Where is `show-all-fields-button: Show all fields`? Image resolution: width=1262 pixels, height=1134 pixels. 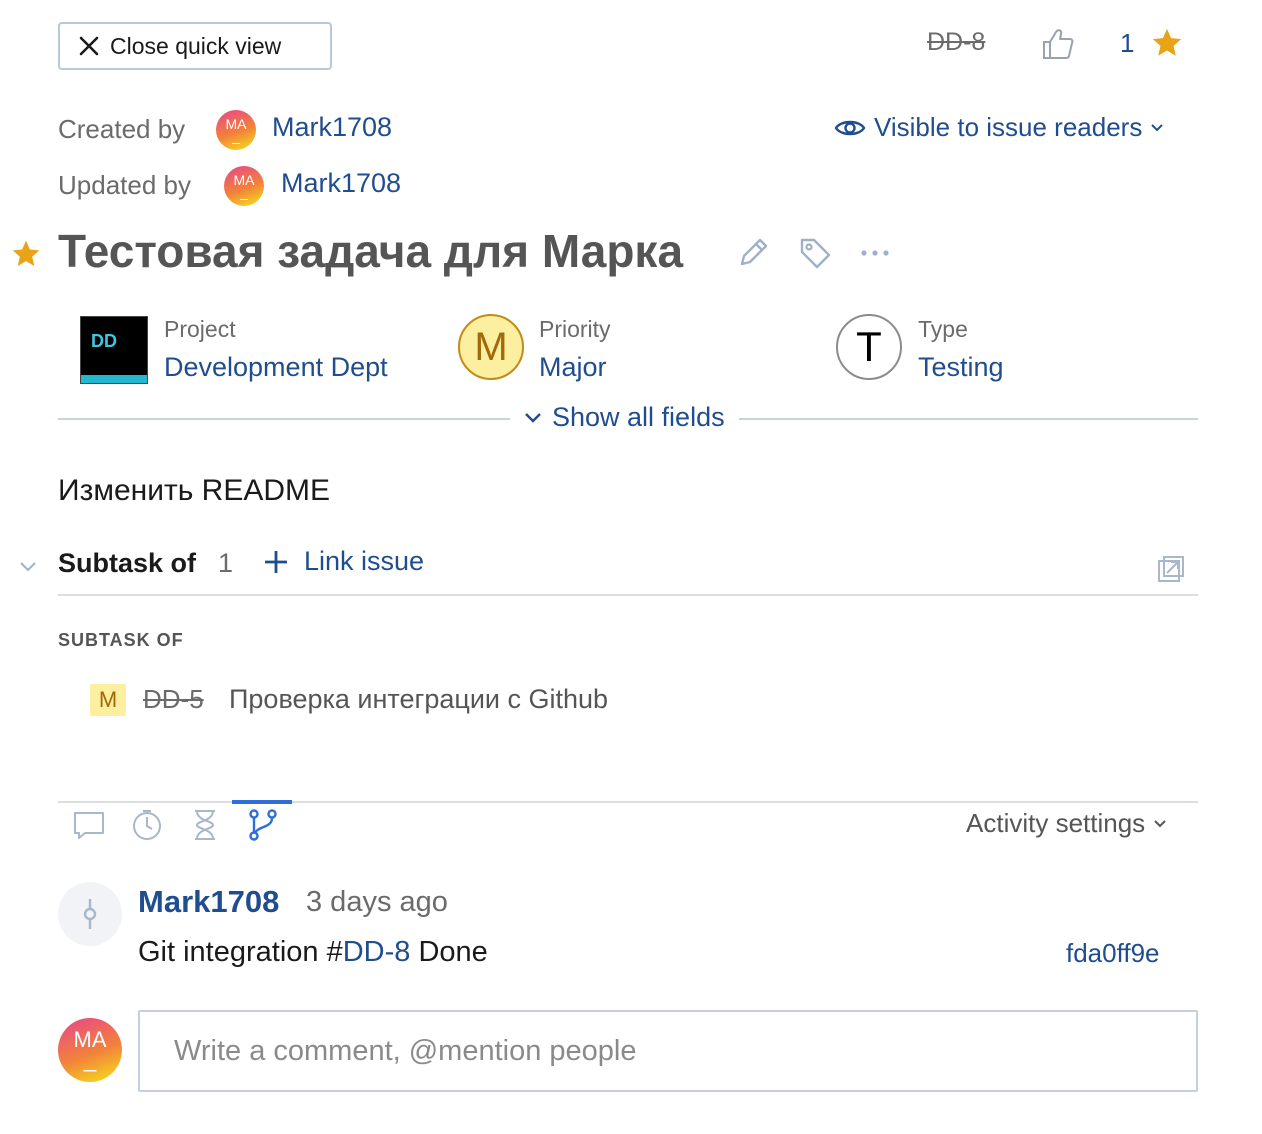 show-all-fields-button: Show all fields is located at coordinates (624, 417).